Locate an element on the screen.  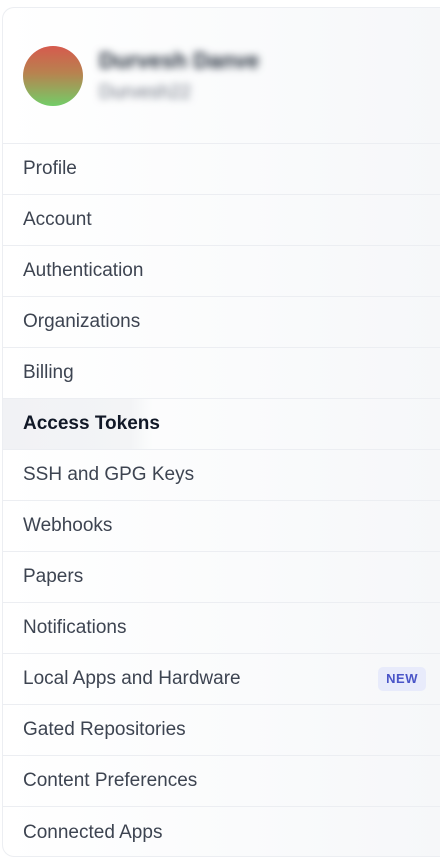
nav-item-local-apps-hardware: Local Apps and Hardware NEW is located at coordinates (221, 679).